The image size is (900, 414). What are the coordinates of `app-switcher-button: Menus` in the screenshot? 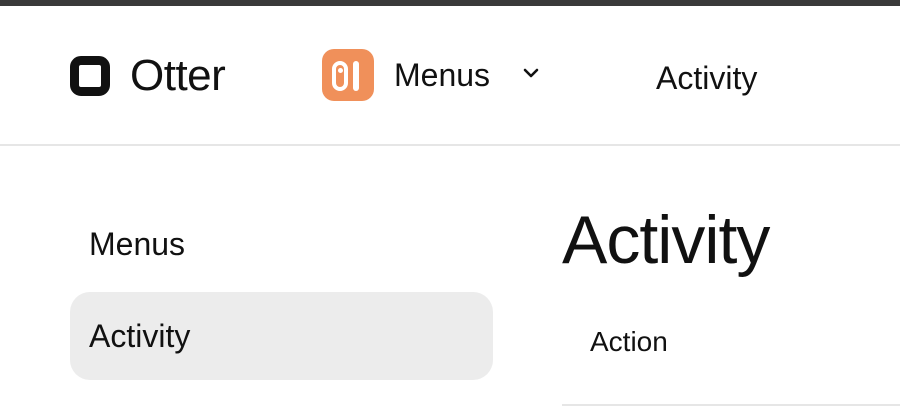 It's located at (431, 75).